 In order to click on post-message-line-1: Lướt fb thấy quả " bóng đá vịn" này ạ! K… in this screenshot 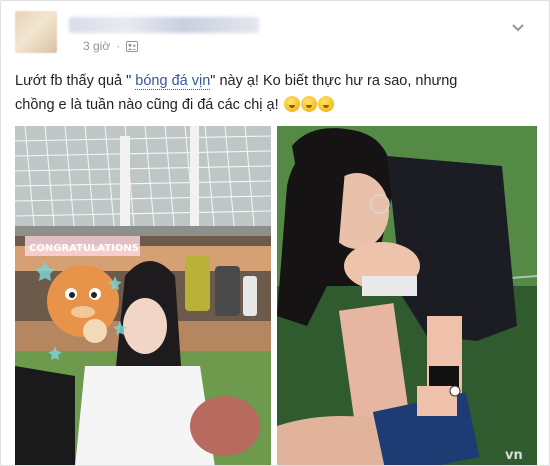, I will do `click(272, 81)`.